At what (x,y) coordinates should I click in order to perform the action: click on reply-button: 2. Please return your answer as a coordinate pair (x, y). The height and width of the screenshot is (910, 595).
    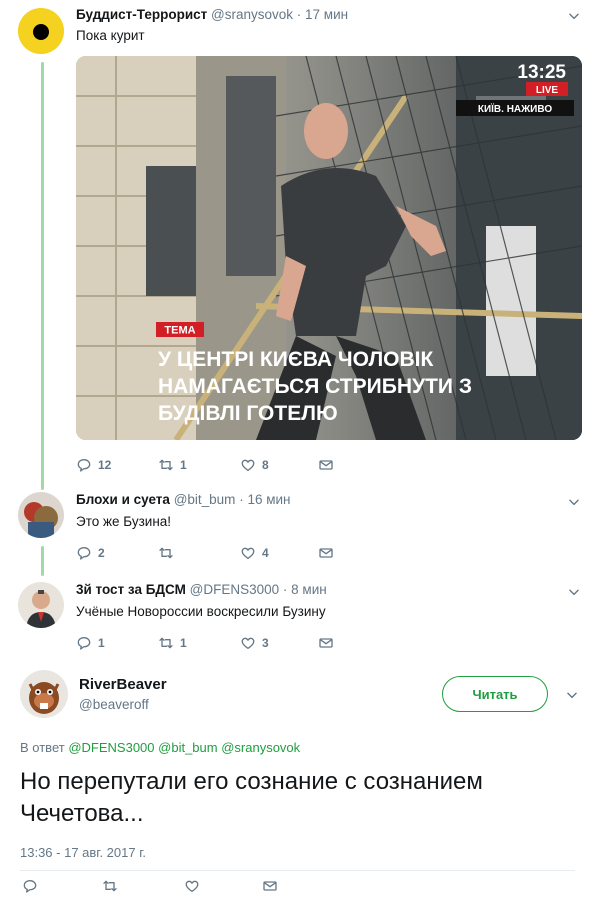
    Looking at the image, I should click on (90, 553).